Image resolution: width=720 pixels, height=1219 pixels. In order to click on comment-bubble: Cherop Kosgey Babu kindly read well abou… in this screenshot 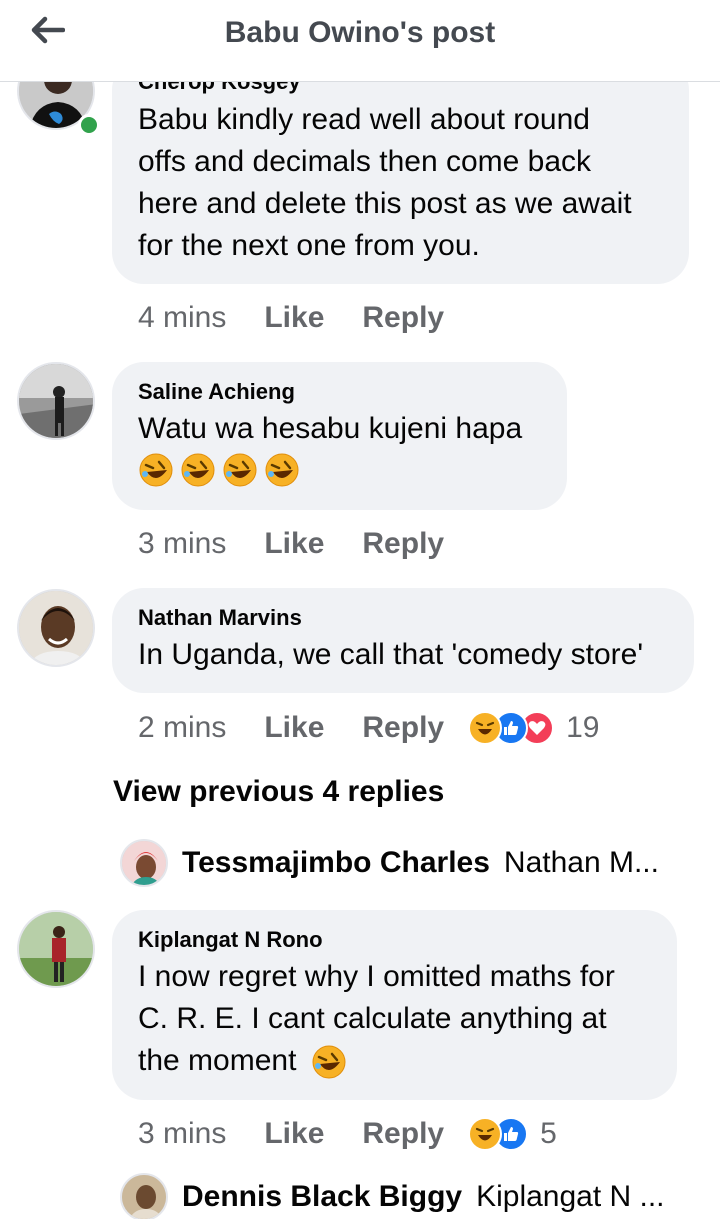, I will do `click(400, 171)`.